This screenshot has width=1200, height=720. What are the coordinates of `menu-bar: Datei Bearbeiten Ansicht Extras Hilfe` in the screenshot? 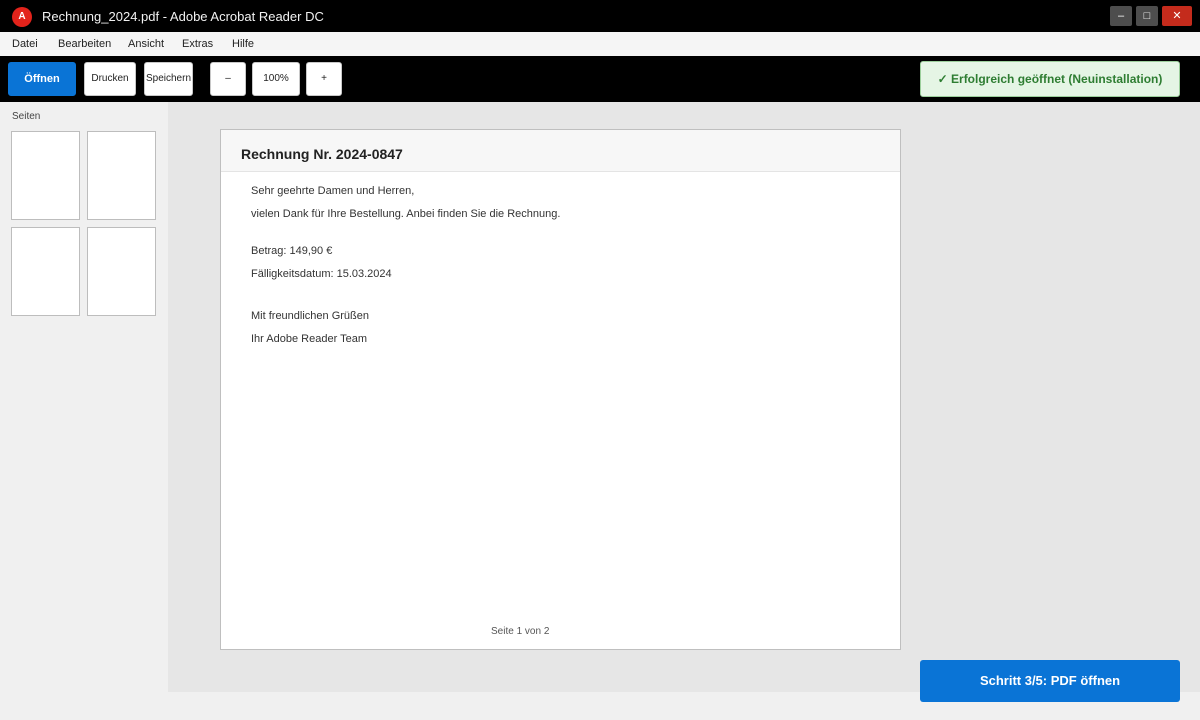 It's located at (600, 44).